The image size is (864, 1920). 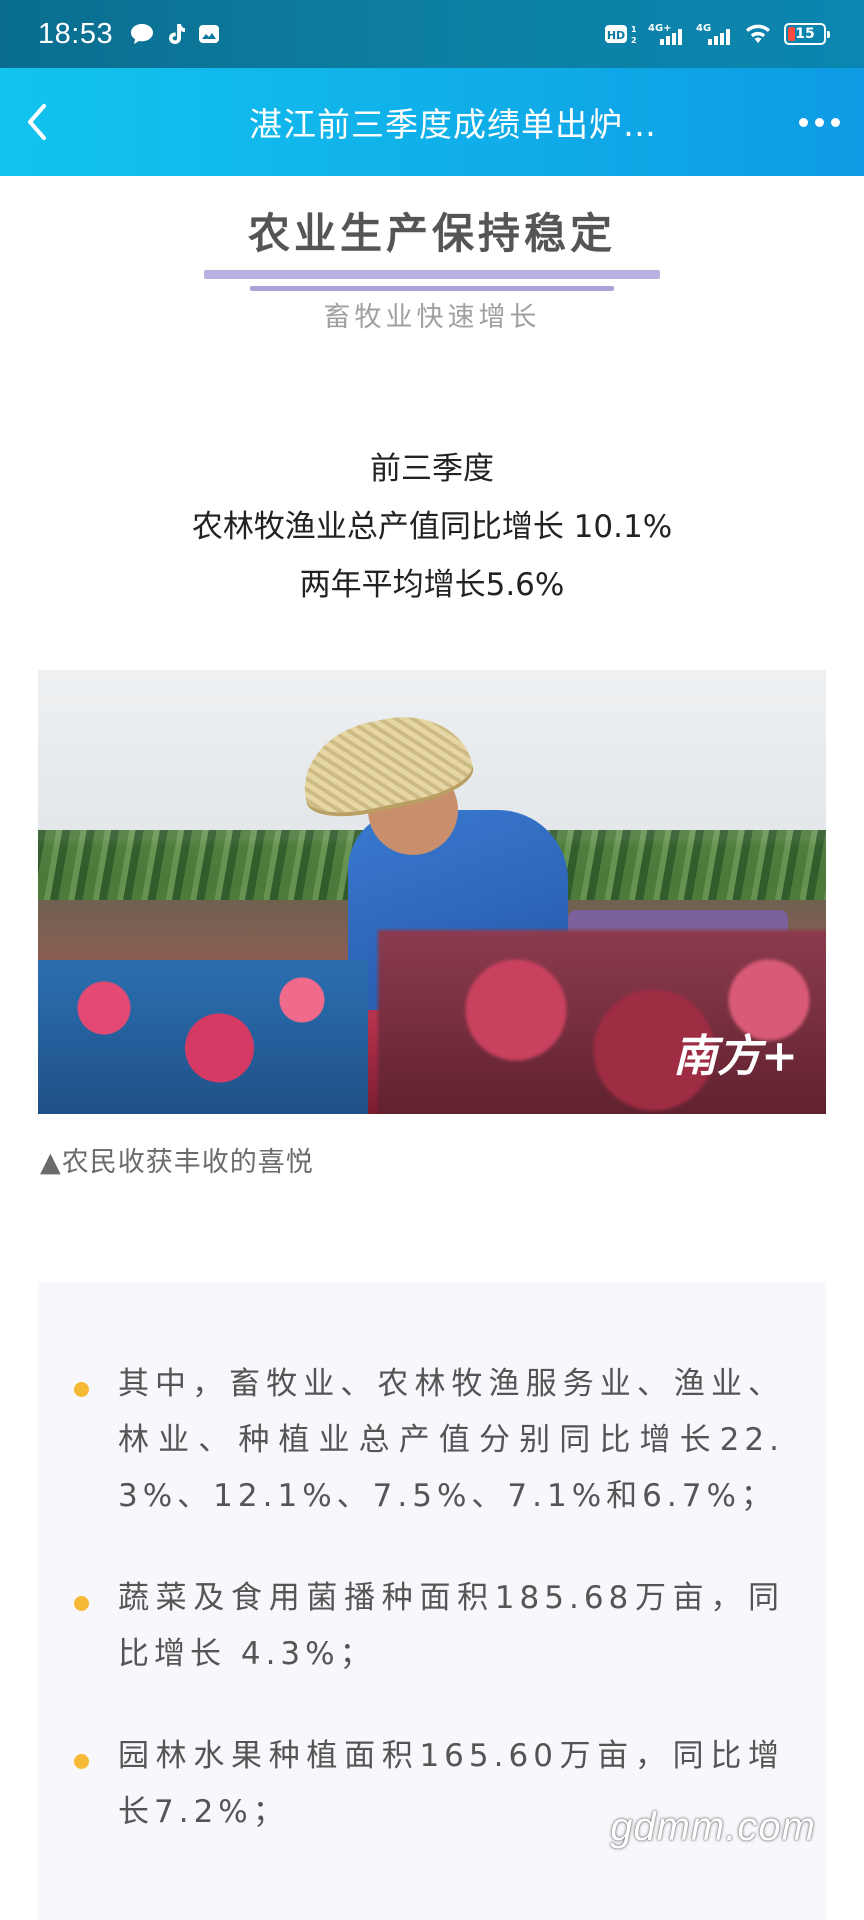 What do you see at coordinates (209, 34) in the screenshot?
I see `gallery-icon` at bounding box center [209, 34].